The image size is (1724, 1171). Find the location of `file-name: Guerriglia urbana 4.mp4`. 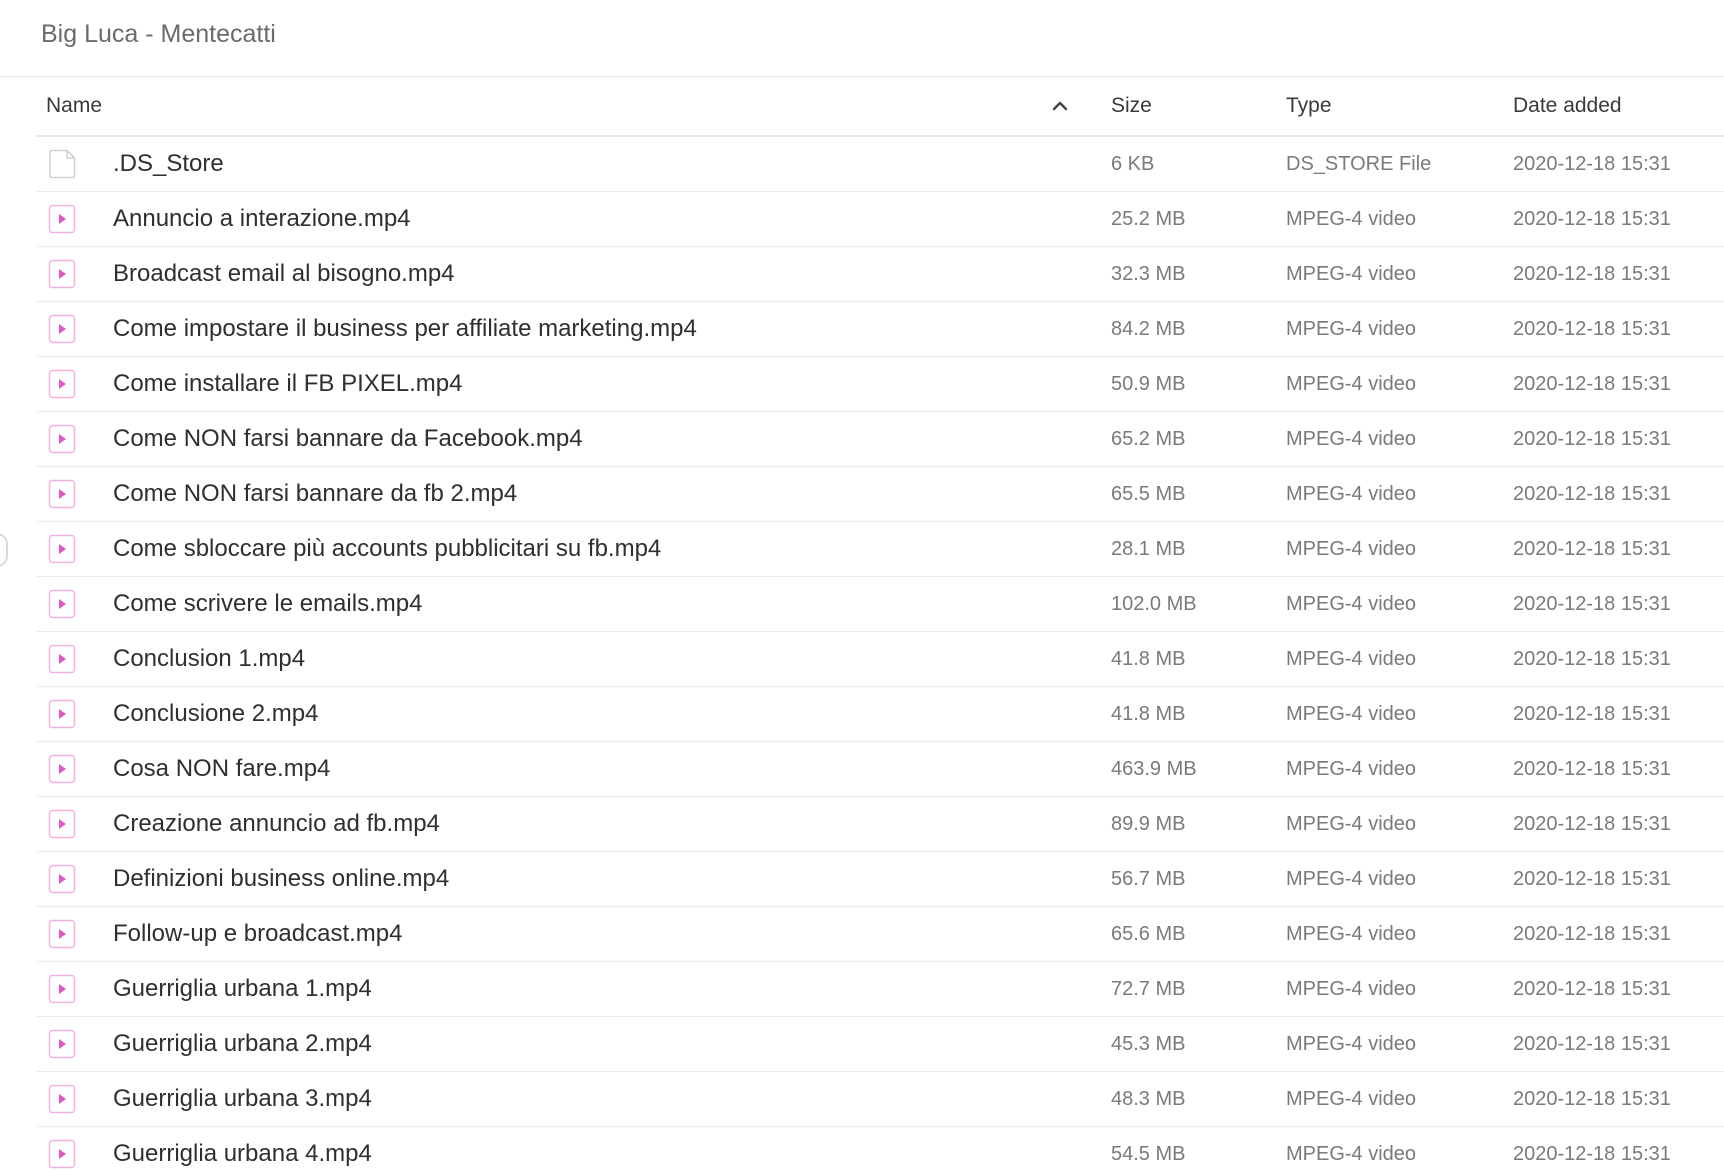

file-name: Guerriglia urbana 4.mp4 is located at coordinates (242, 1153).